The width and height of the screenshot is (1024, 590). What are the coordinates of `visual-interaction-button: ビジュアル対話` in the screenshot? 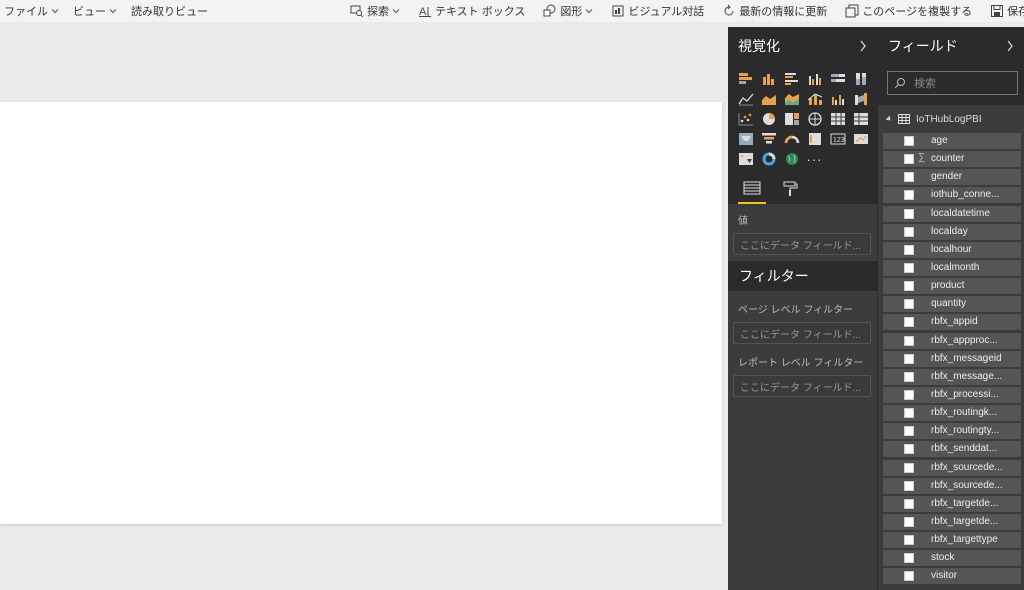 It's located at (657, 11).